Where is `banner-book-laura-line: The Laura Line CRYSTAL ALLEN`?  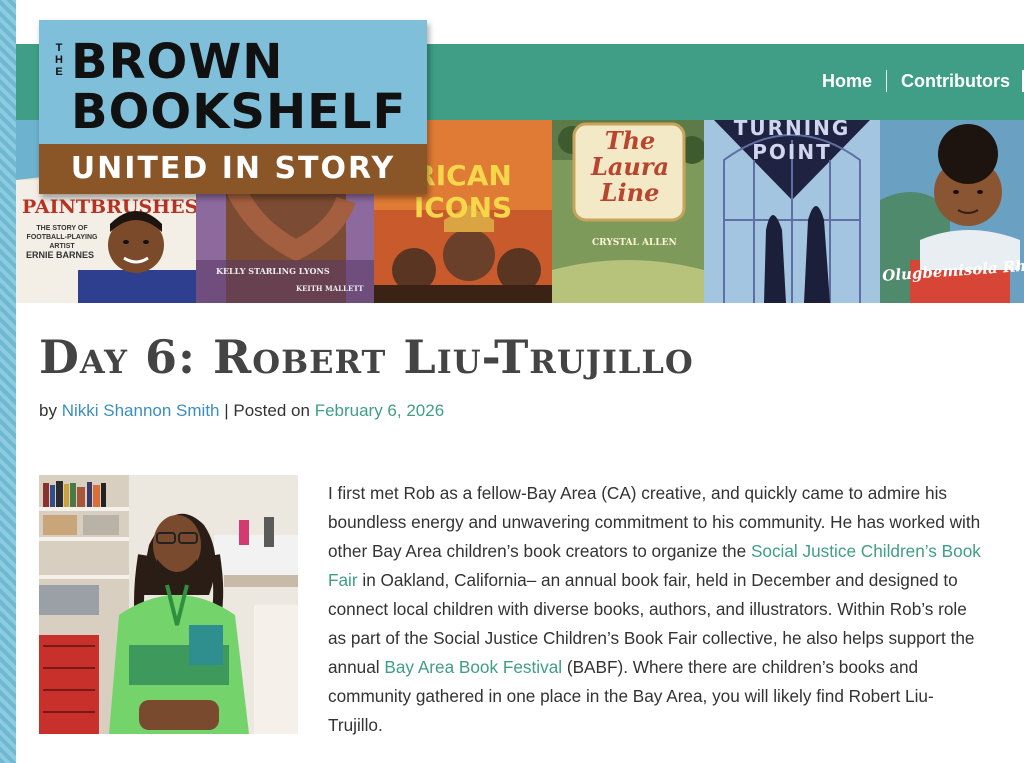
banner-book-laura-line: The Laura Line CRYSTAL ALLEN is located at coordinates (628, 211).